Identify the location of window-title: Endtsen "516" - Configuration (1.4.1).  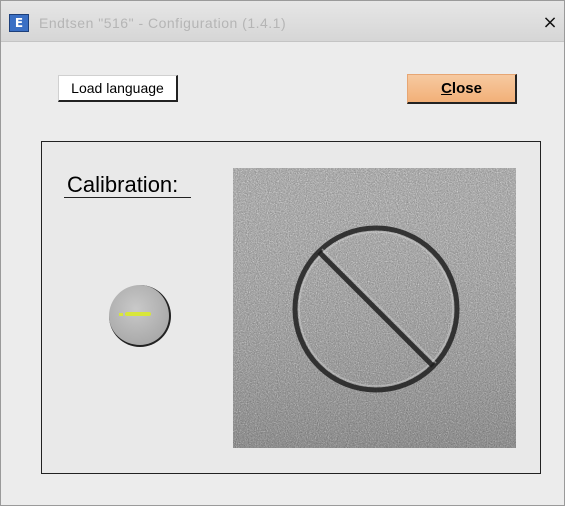
(163, 23).